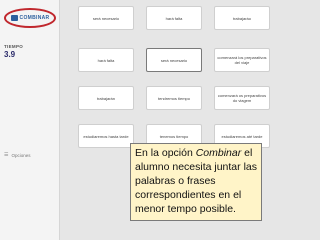 The width and height of the screenshot is (320, 240). What do you see at coordinates (14, 18) in the screenshot?
I see `combinar-icon` at bounding box center [14, 18].